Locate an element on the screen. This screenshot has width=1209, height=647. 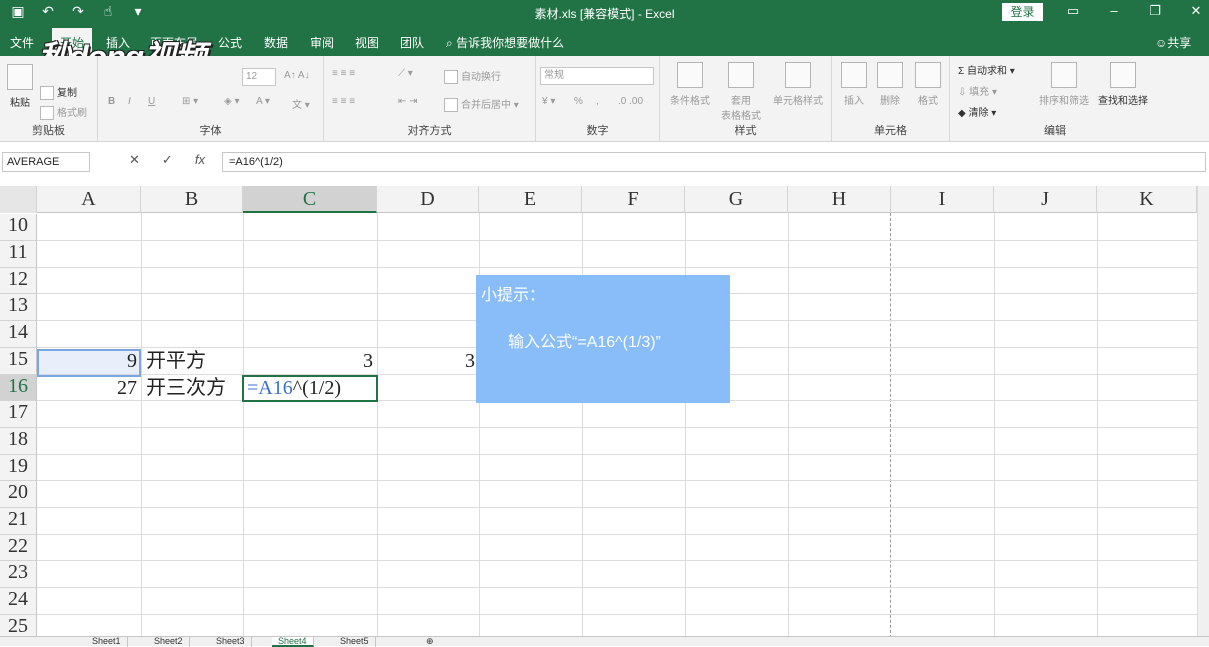
decimal-icon: .0 .00 is located at coordinates (630, 101).